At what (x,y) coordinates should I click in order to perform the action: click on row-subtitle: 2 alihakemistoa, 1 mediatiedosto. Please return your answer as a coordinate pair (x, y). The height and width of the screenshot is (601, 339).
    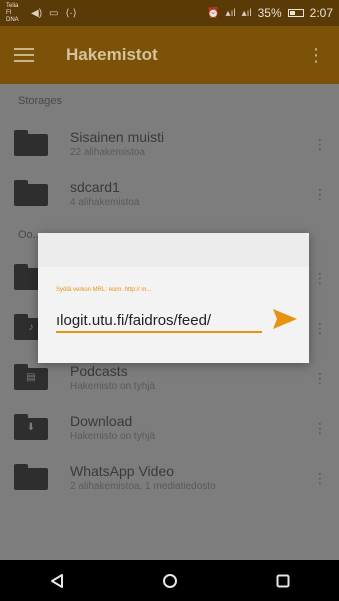
    Looking at the image, I should click on (143, 486).